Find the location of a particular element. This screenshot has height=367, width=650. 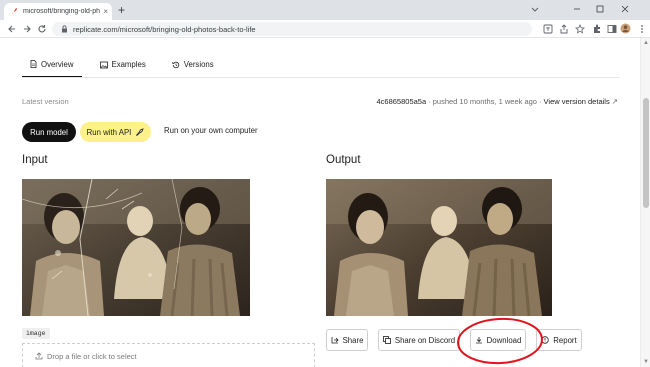

page-scrollbar: ▲ ▼ is located at coordinates (645, 202).